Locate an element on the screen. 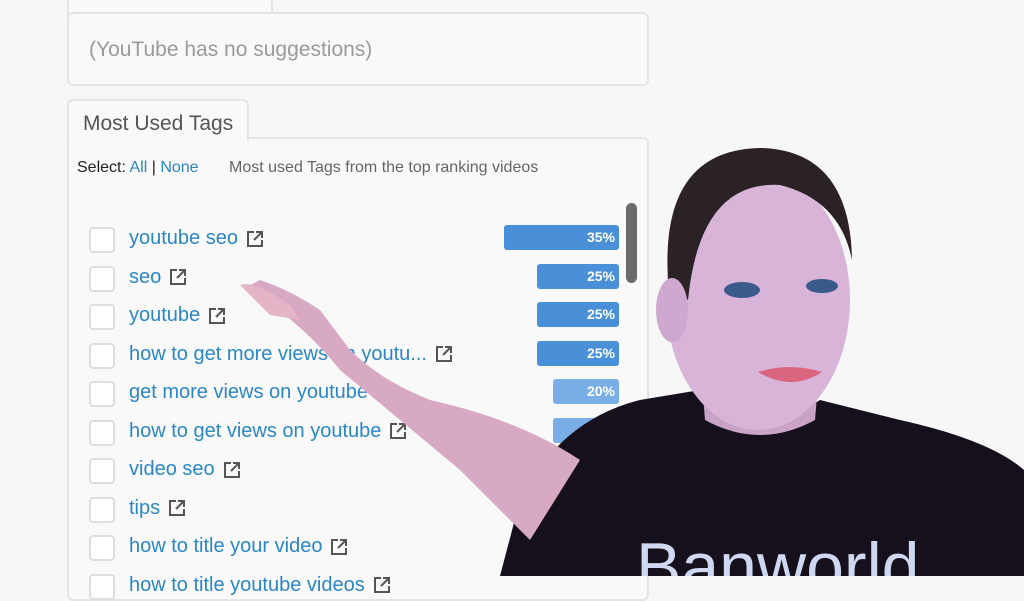 The width and height of the screenshot is (1024, 601). tag-link: get more views on youtube is located at coordinates (261, 392).